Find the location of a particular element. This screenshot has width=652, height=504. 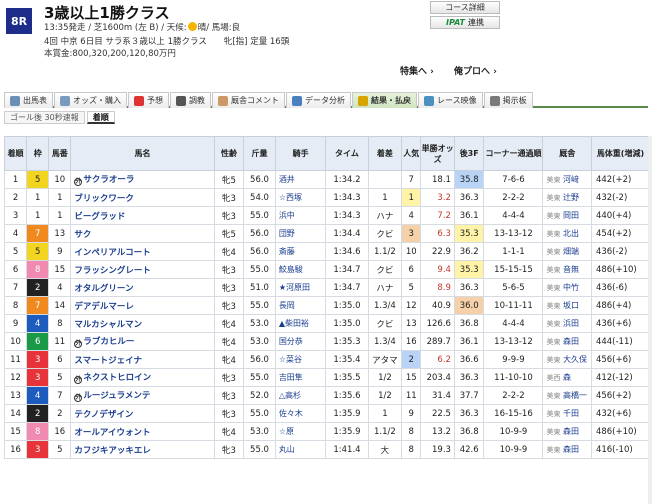

tab-chart: データ分析 is located at coordinates (318, 100).